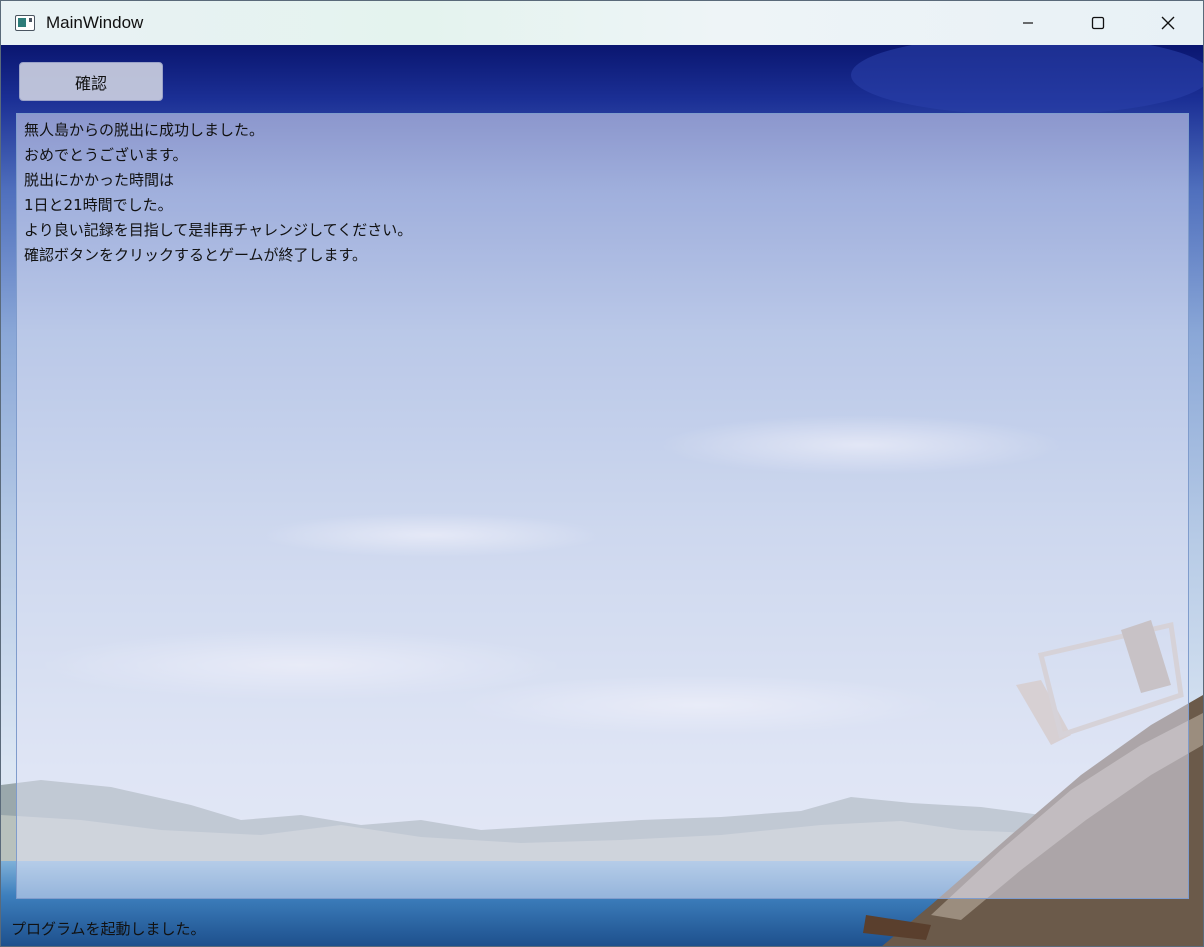 The image size is (1204, 947). What do you see at coordinates (99, 180) in the screenshot?
I see `message-line: 脱出にかかった時間は` at bounding box center [99, 180].